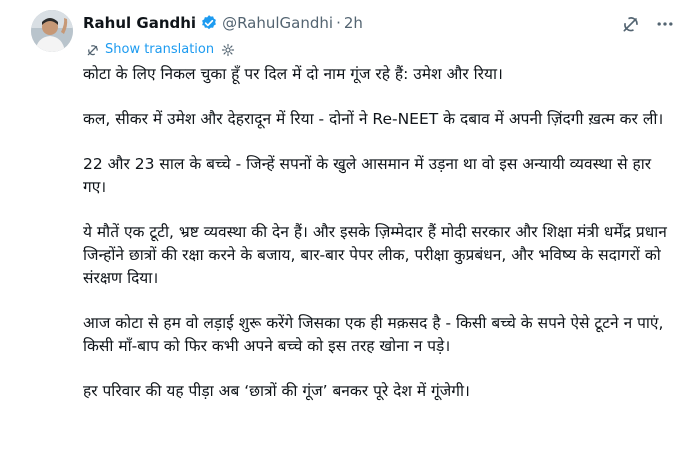 The height and width of the screenshot is (450, 697). I want to click on grok-icon, so click(631, 24).